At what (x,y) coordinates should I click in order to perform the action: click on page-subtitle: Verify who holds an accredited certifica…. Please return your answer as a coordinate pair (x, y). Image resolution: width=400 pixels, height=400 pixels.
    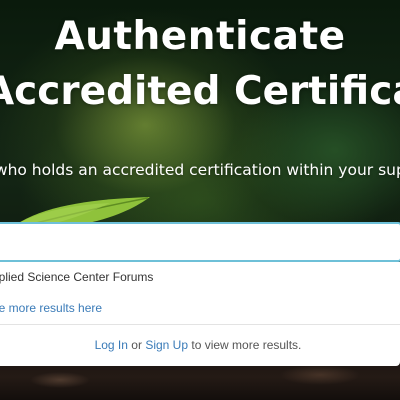
    Looking at the image, I should click on (200, 170).